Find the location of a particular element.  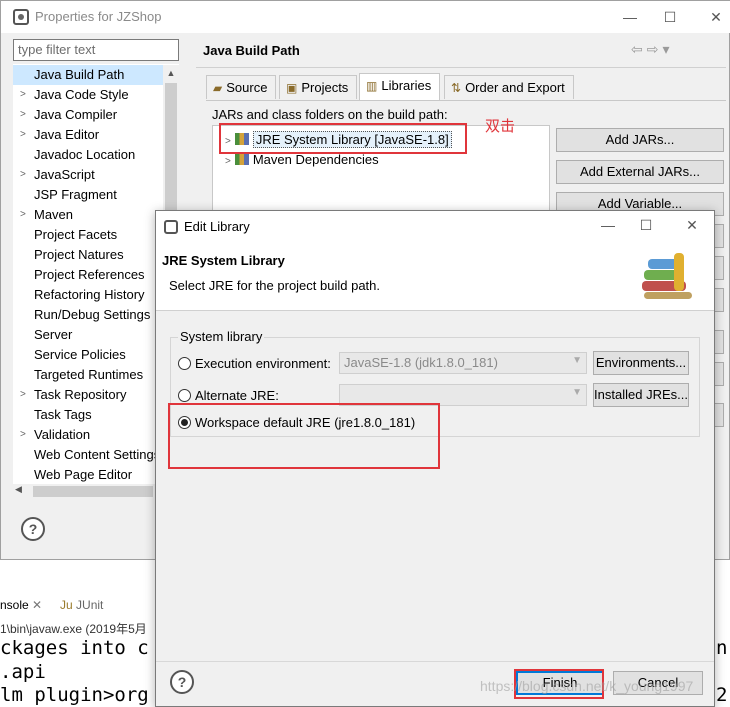

scroll-up-icon: ▲ is located at coordinates (171, 73).